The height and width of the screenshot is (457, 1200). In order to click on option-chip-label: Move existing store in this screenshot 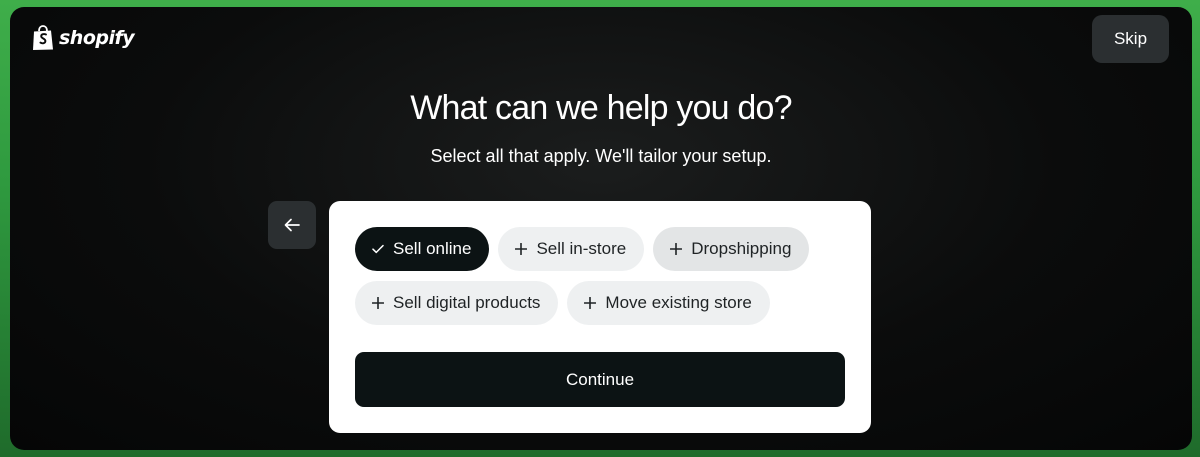, I will do `click(678, 302)`.